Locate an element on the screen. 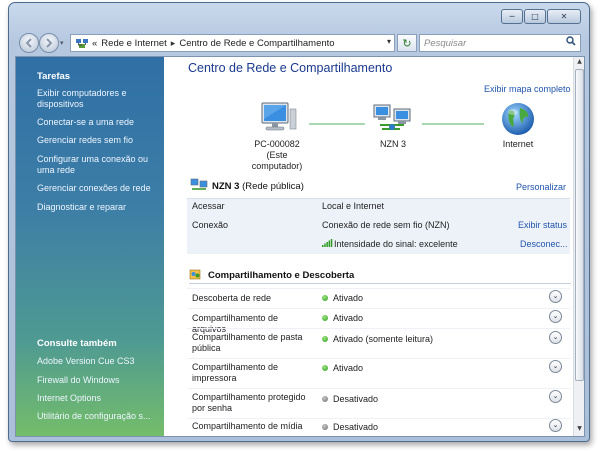  breadcrumb-overflow: « is located at coordinates (94, 43).